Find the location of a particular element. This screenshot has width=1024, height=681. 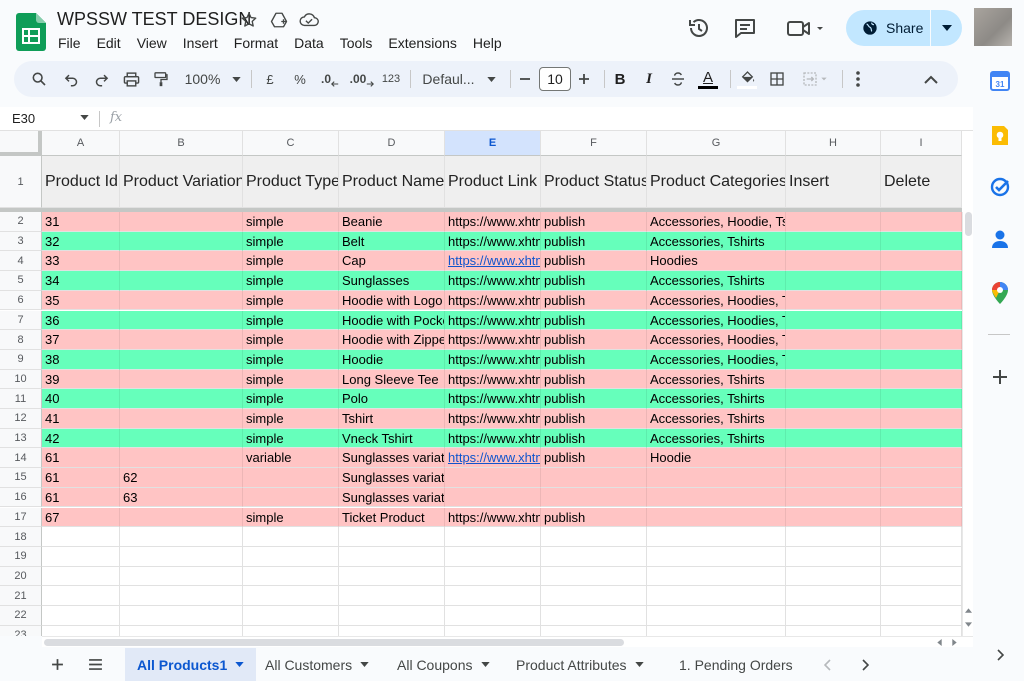

table-cell: 40 is located at coordinates (81, 399).